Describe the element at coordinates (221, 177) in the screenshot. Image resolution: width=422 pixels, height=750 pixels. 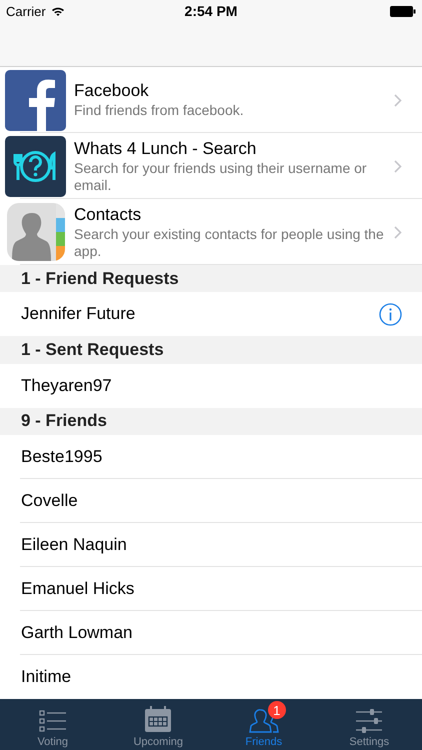
I see `option-description: Search for your friends using their username or email.` at that location.